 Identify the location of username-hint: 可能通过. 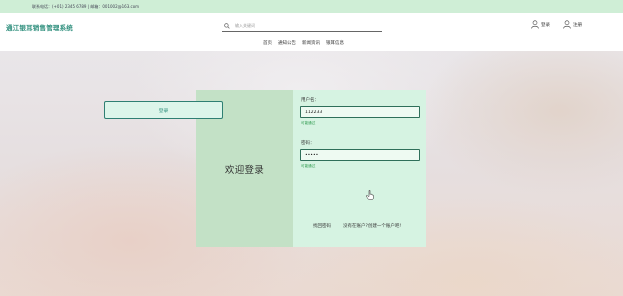
(308, 123).